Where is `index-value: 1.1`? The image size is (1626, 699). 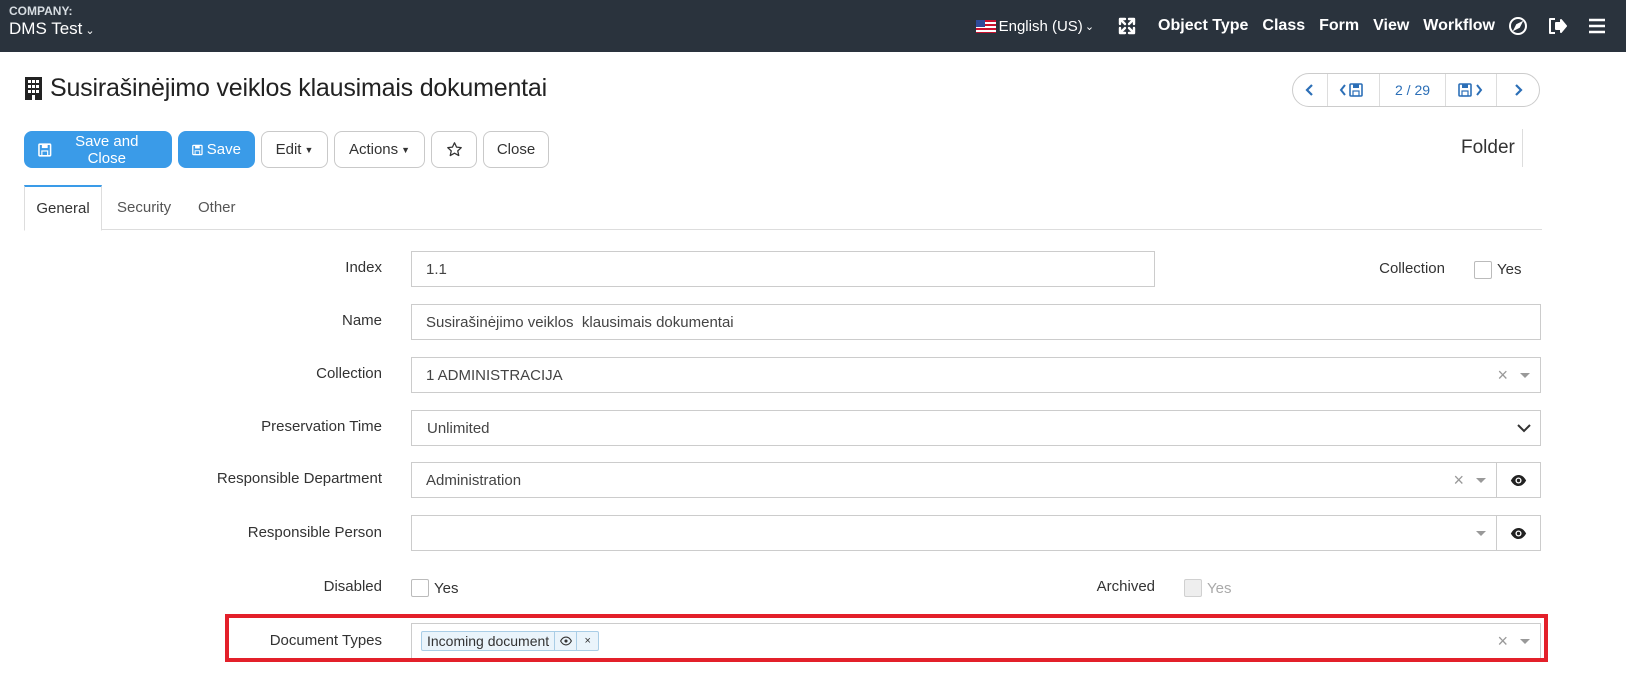
index-value: 1.1 is located at coordinates (436, 269).